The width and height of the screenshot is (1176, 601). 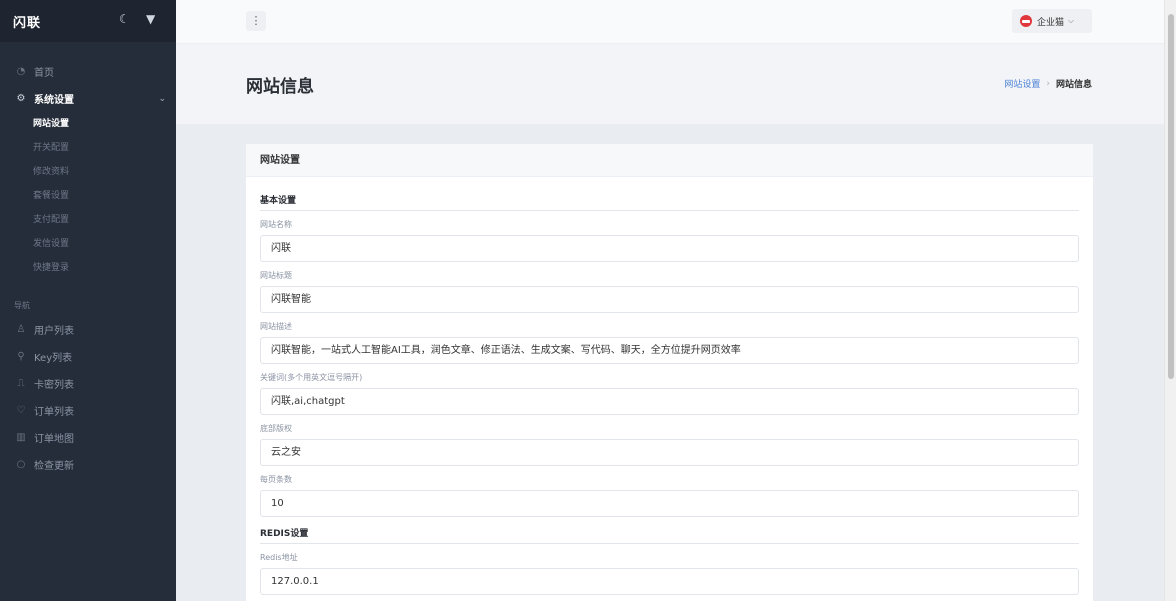 I want to click on sidebar-subitem-quick-login: 快捷登录, so click(x=88, y=268).